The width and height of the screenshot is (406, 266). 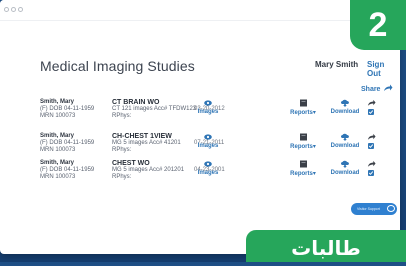 I want to click on share-button: Share, so click(x=377, y=88).